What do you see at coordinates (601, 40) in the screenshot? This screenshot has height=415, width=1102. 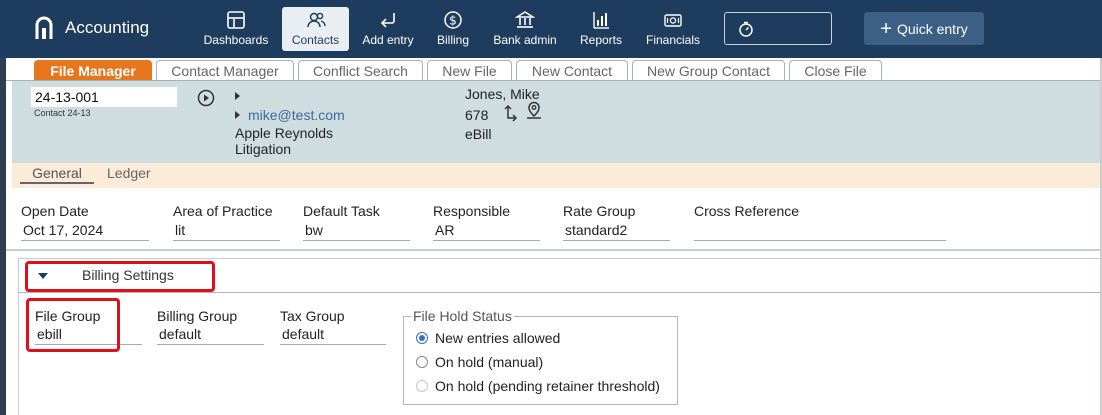 I see `nav-reports-label: Reports` at bounding box center [601, 40].